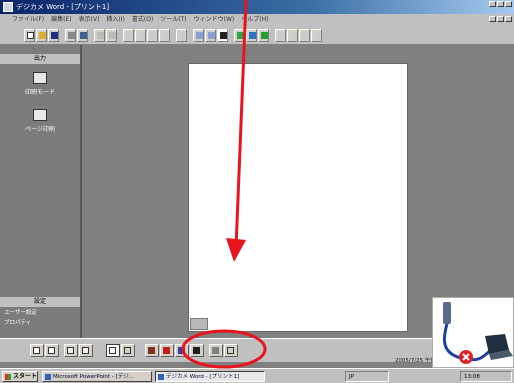 This screenshot has height=383, width=514. I want to click on panel-row-user-settings: ユーザー設定, so click(40, 313).